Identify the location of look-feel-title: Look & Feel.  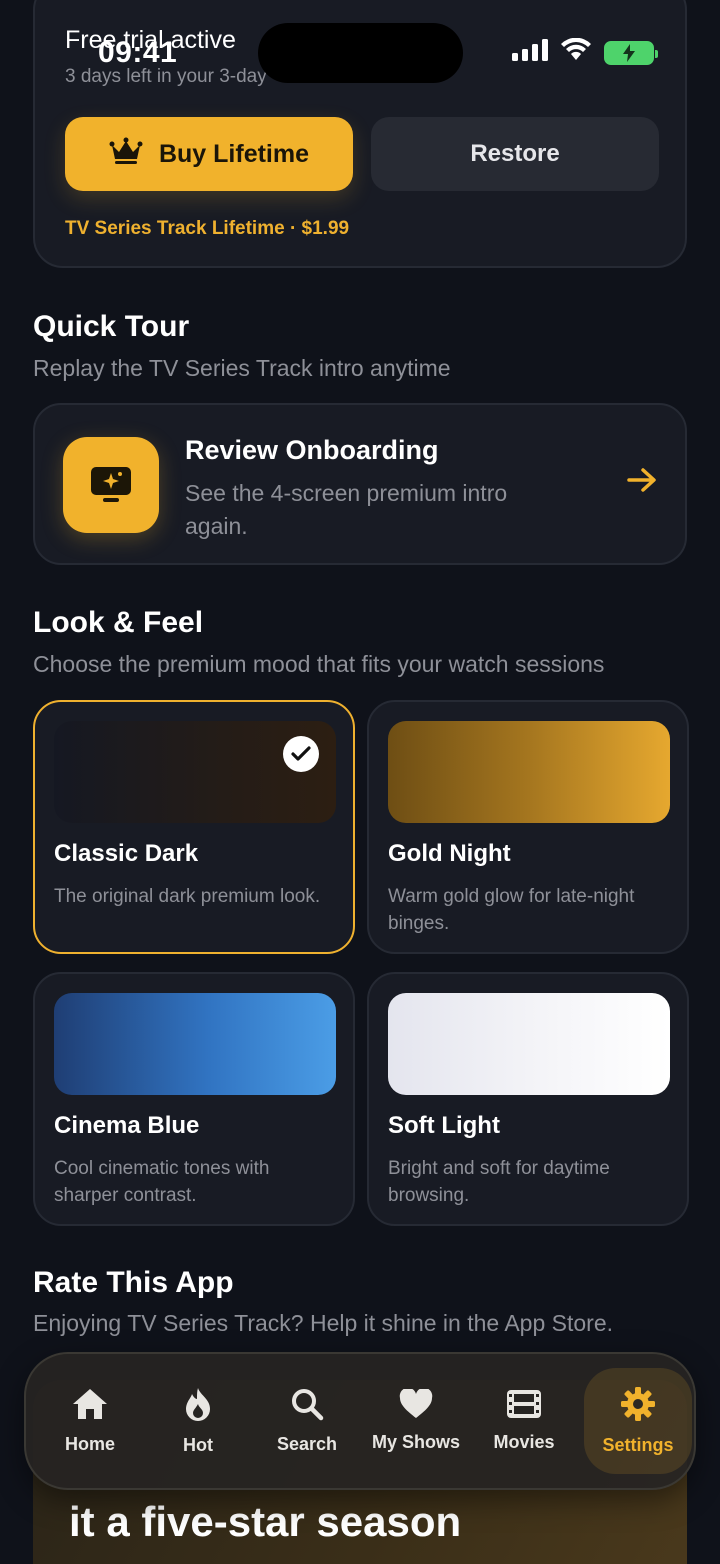
(118, 622).